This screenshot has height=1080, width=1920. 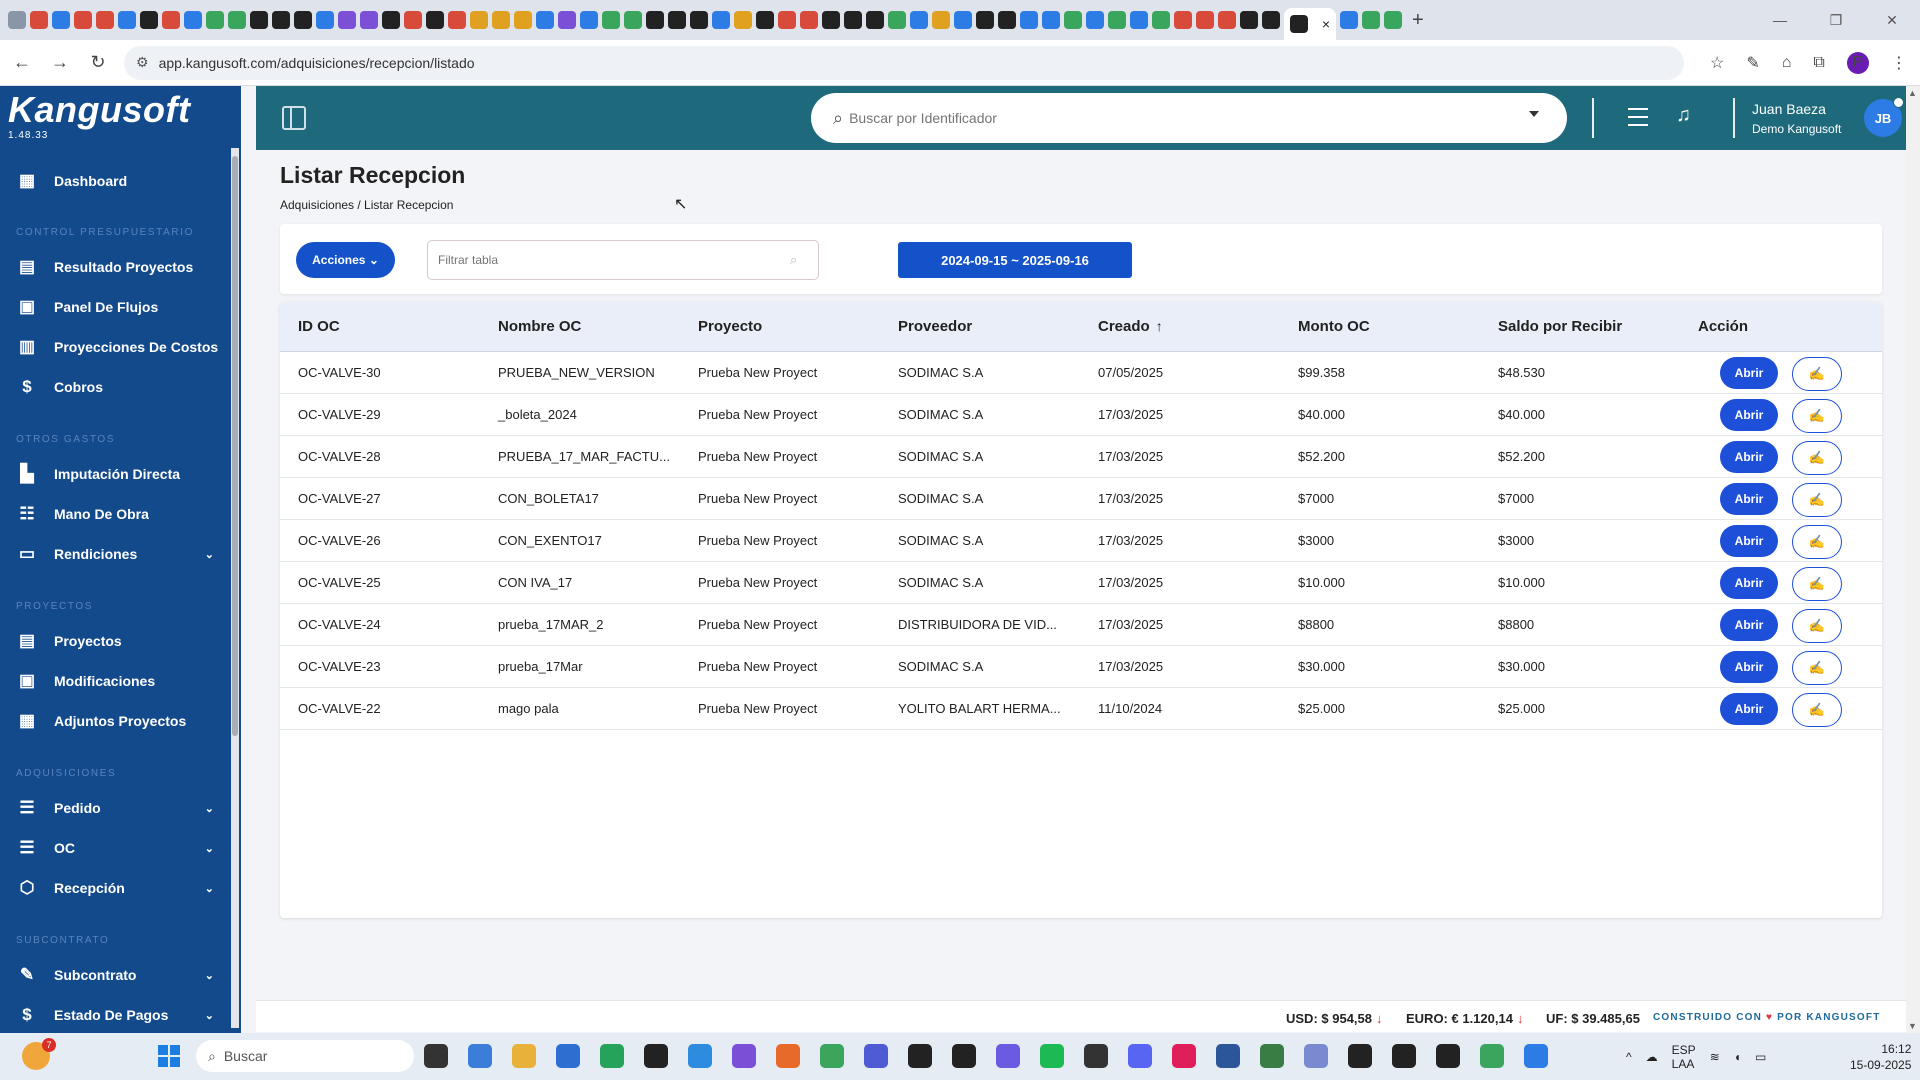 What do you see at coordinates (1715, 1057) in the screenshot?
I see `wifi-icon: ≋` at bounding box center [1715, 1057].